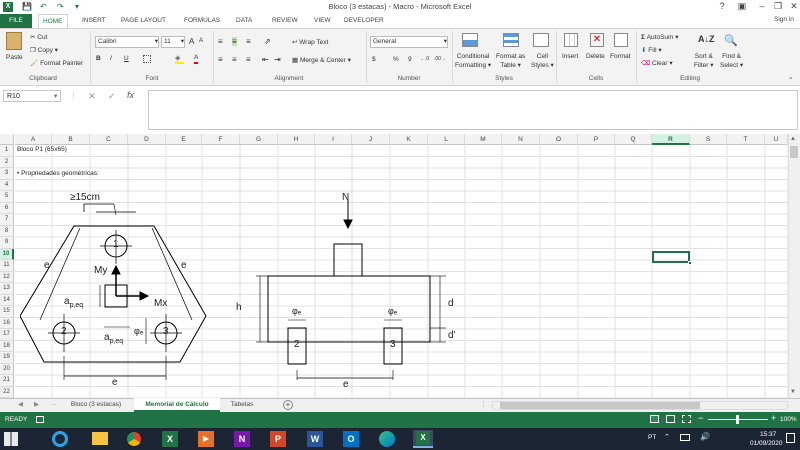  I want to click on ribbon-options-icon: ▣, so click(742, 6).